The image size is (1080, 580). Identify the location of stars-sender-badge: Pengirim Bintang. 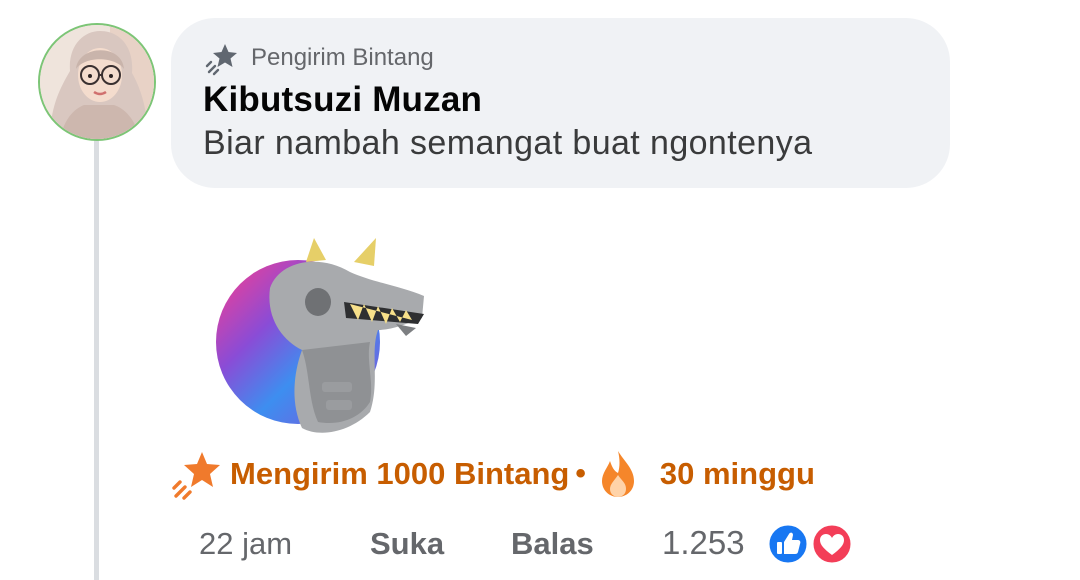
(319, 58).